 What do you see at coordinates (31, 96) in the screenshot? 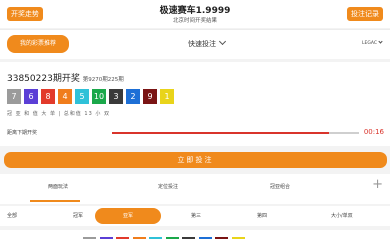
I see `result-ball: 6` at bounding box center [31, 96].